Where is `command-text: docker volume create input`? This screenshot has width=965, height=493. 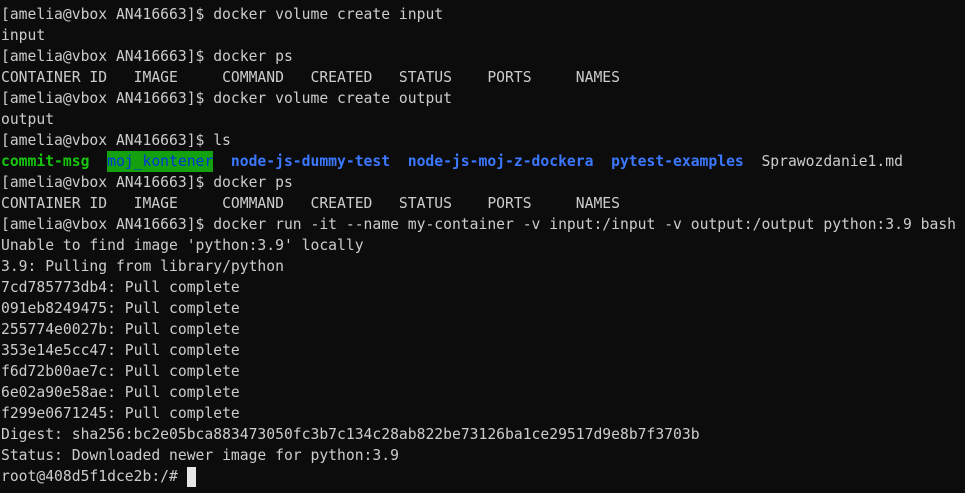
command-text: docker volume create input is located at coordinates (328, 14).